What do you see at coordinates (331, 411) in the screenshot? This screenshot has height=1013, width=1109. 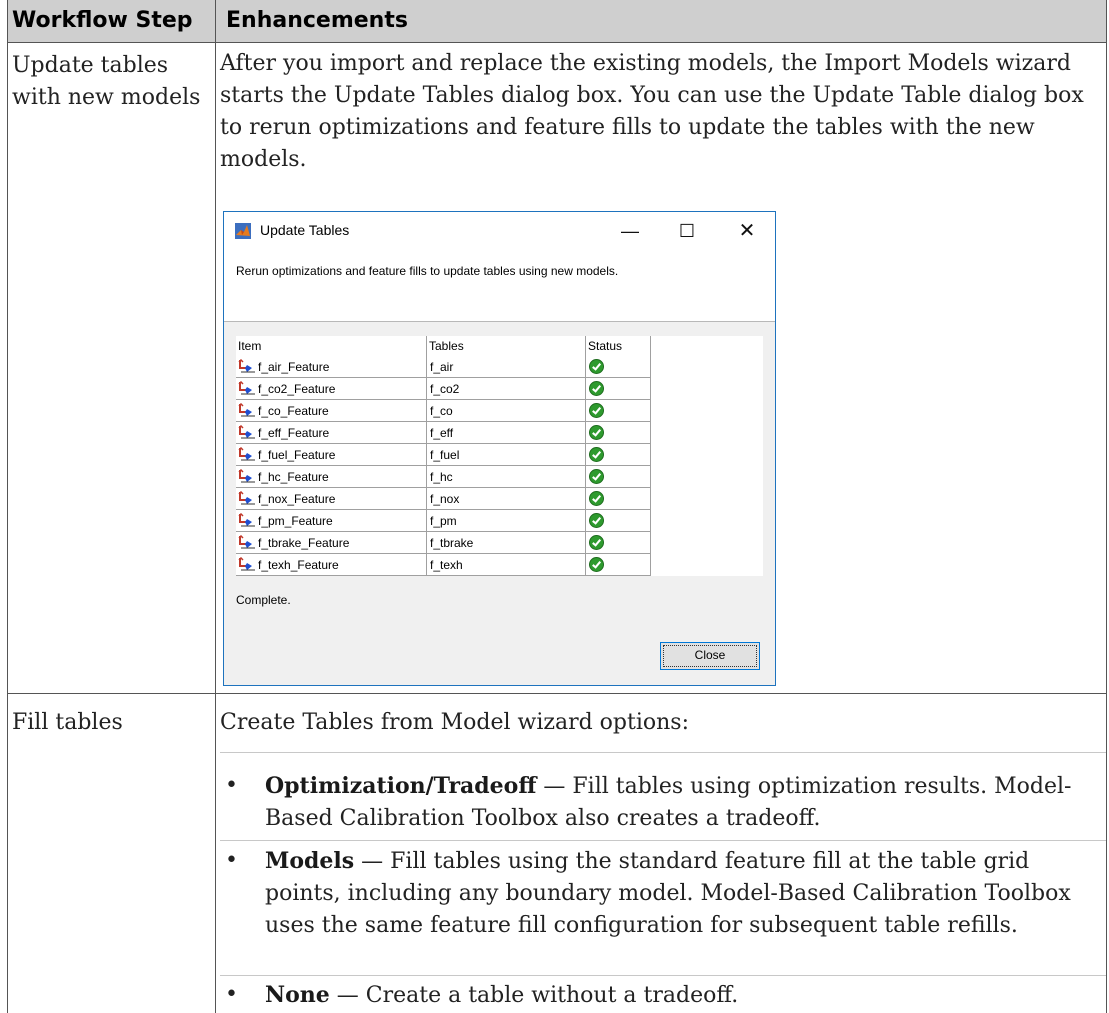 I see `grid-cell-item: f_co_Feature` at bounding box center [331, 411].